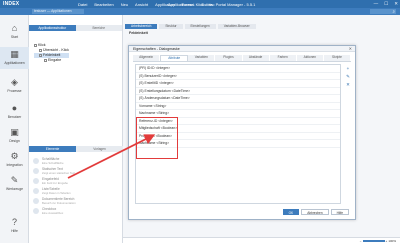 The image size is (400, 243). I want to click on zoom-in-icon: +, so click(387, 241).